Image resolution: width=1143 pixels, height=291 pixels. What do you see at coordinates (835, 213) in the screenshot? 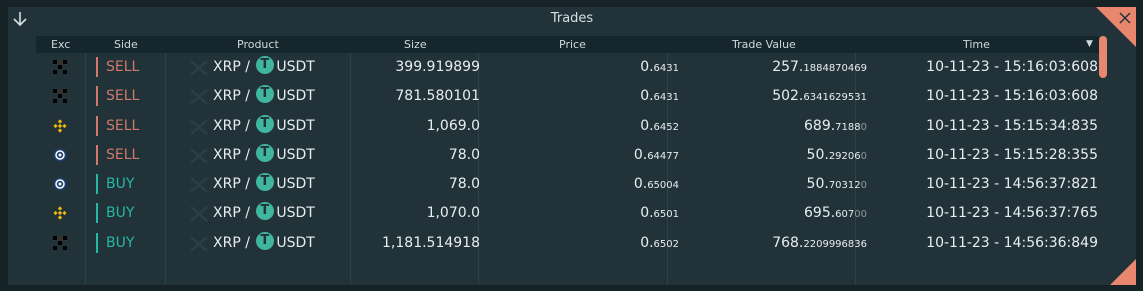
I see `trade-value: 695.60700` at bounding box center [835, 213].